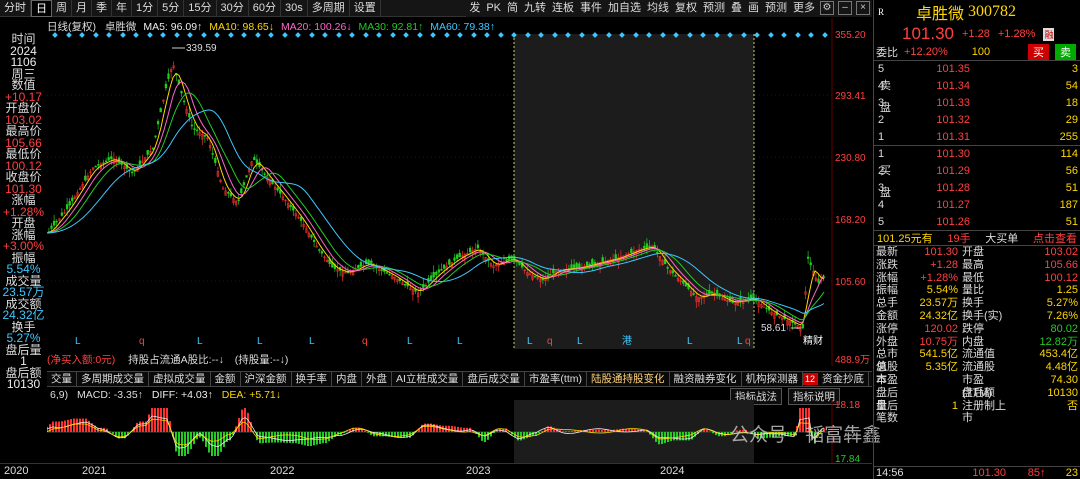 Image resolution: width=1080 pixels, height=479 pixels. What do you see at coordinates (41, 8) in the screenshot?
I see `period-tab: 日` at bounding box center [41, 8].